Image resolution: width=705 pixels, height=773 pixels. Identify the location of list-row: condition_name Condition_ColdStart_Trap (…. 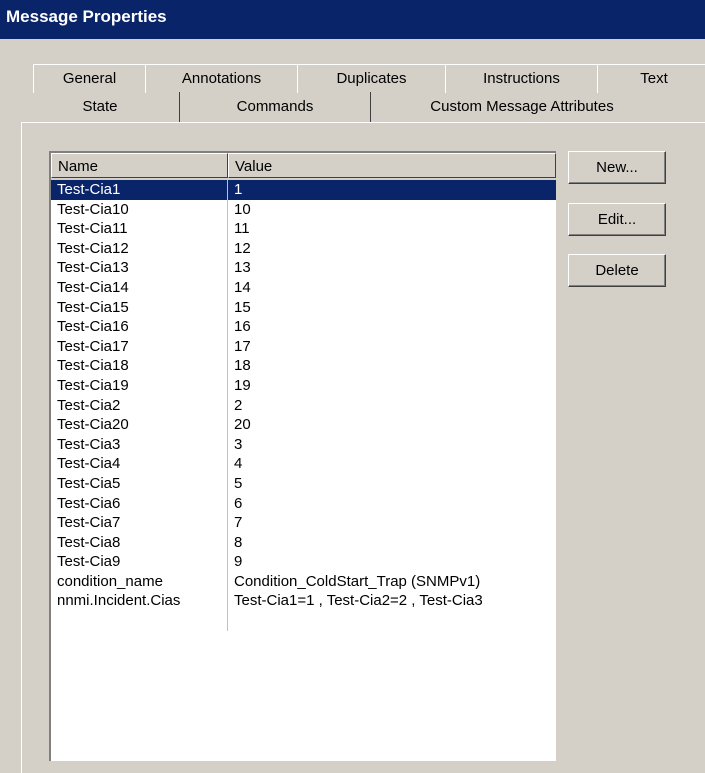
(303, 581).